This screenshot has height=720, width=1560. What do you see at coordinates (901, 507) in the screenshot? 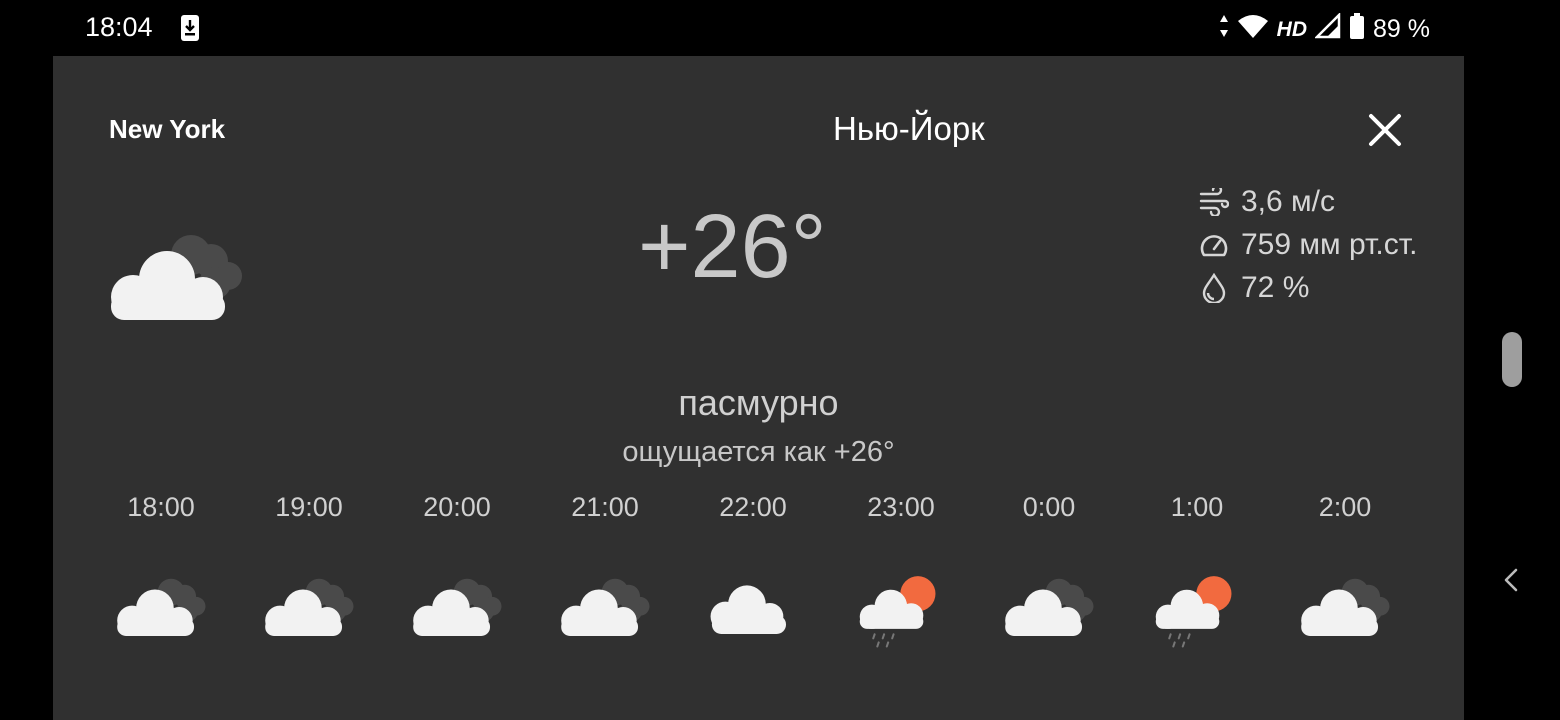
I see `hour-time: 23:00` at bounding box center [901, 507].